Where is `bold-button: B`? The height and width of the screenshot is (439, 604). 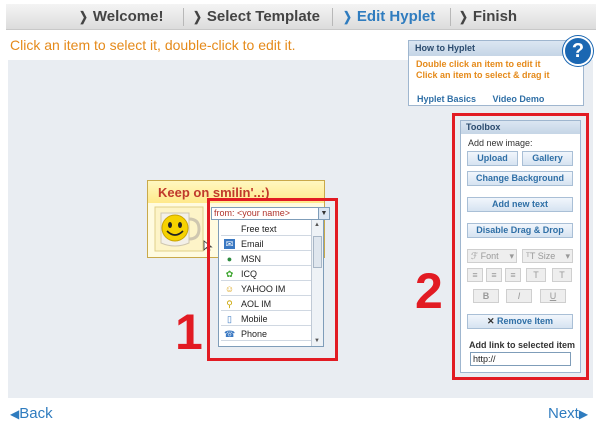
bold-button: B is located at coordinates (486, 296).